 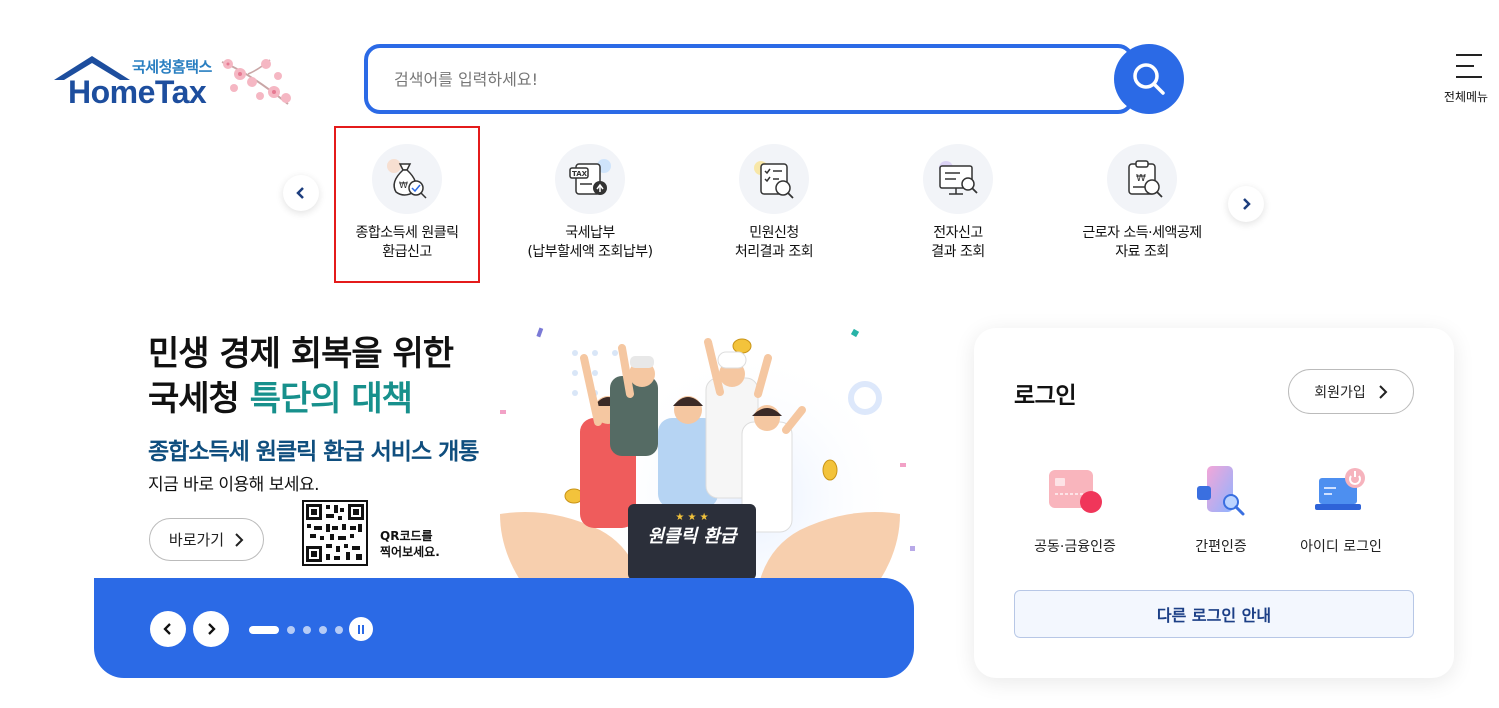 I want to click on hometax-logo: 국세청홈택스 HomeTax, so click(x=177, y=82).